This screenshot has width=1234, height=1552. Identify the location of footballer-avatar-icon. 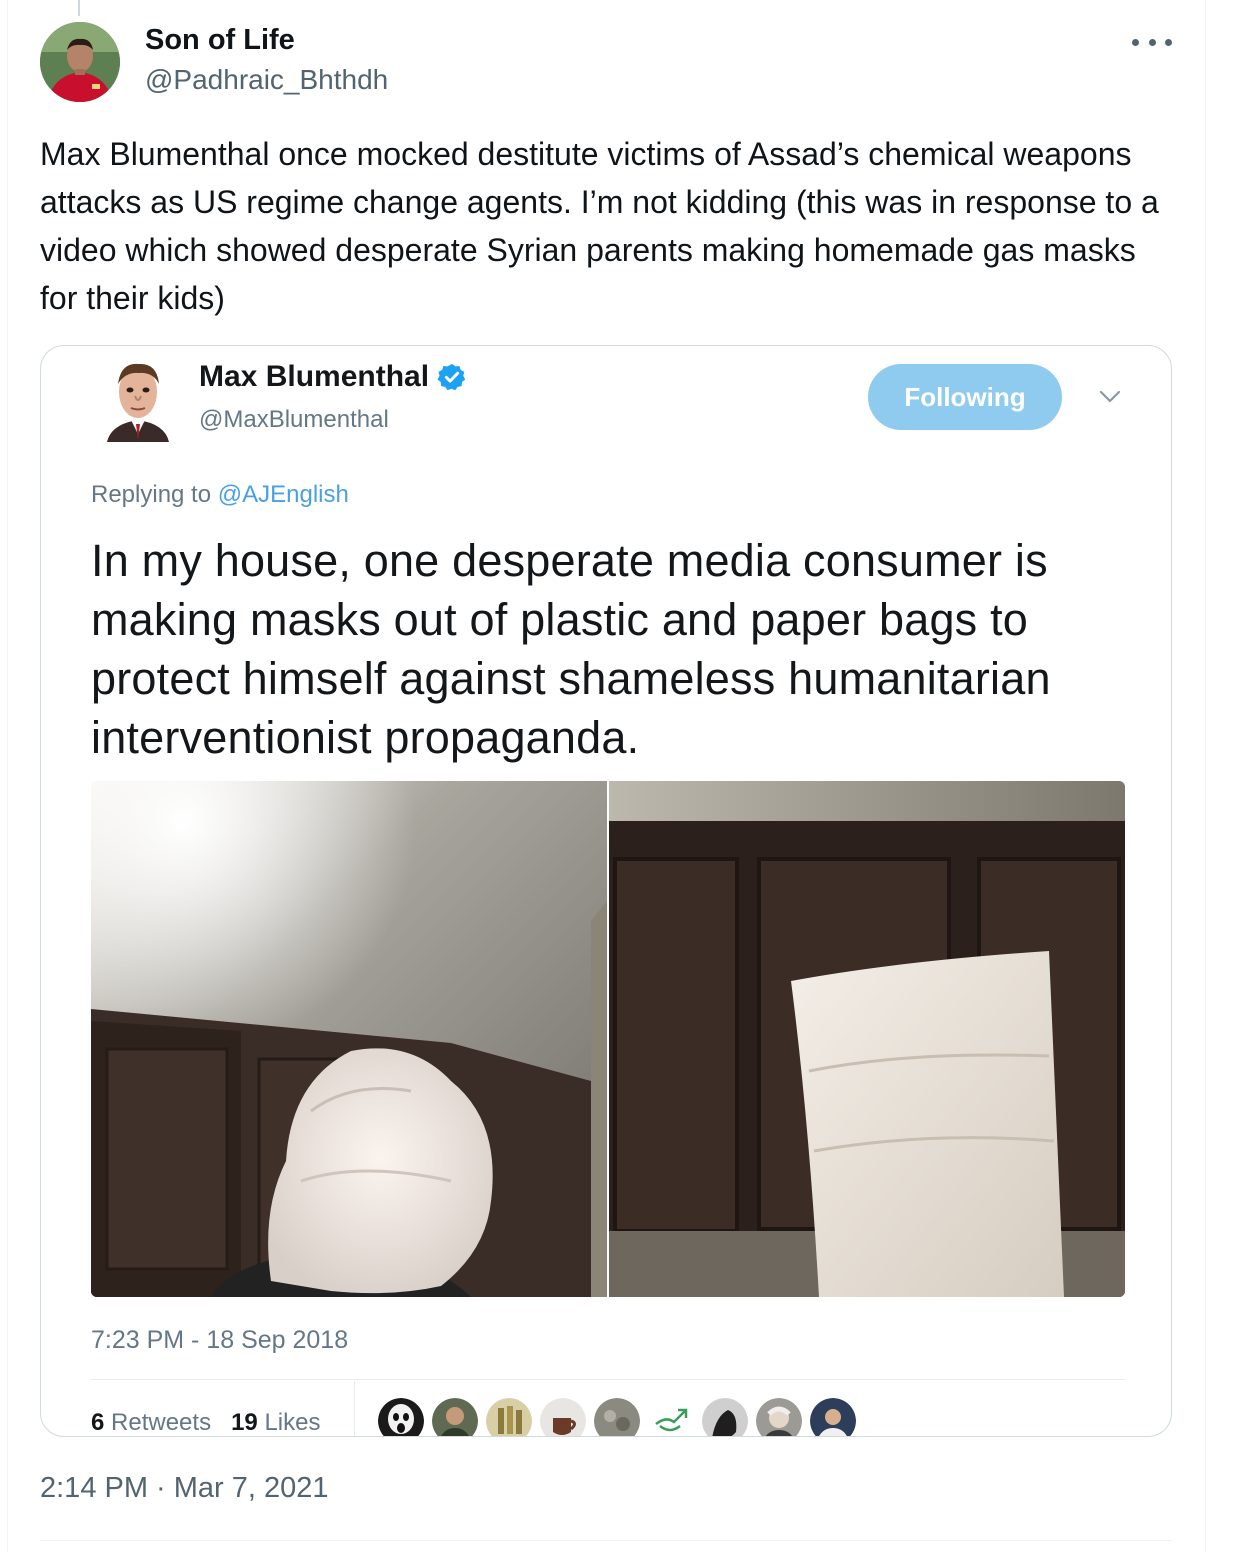
(80, 62).